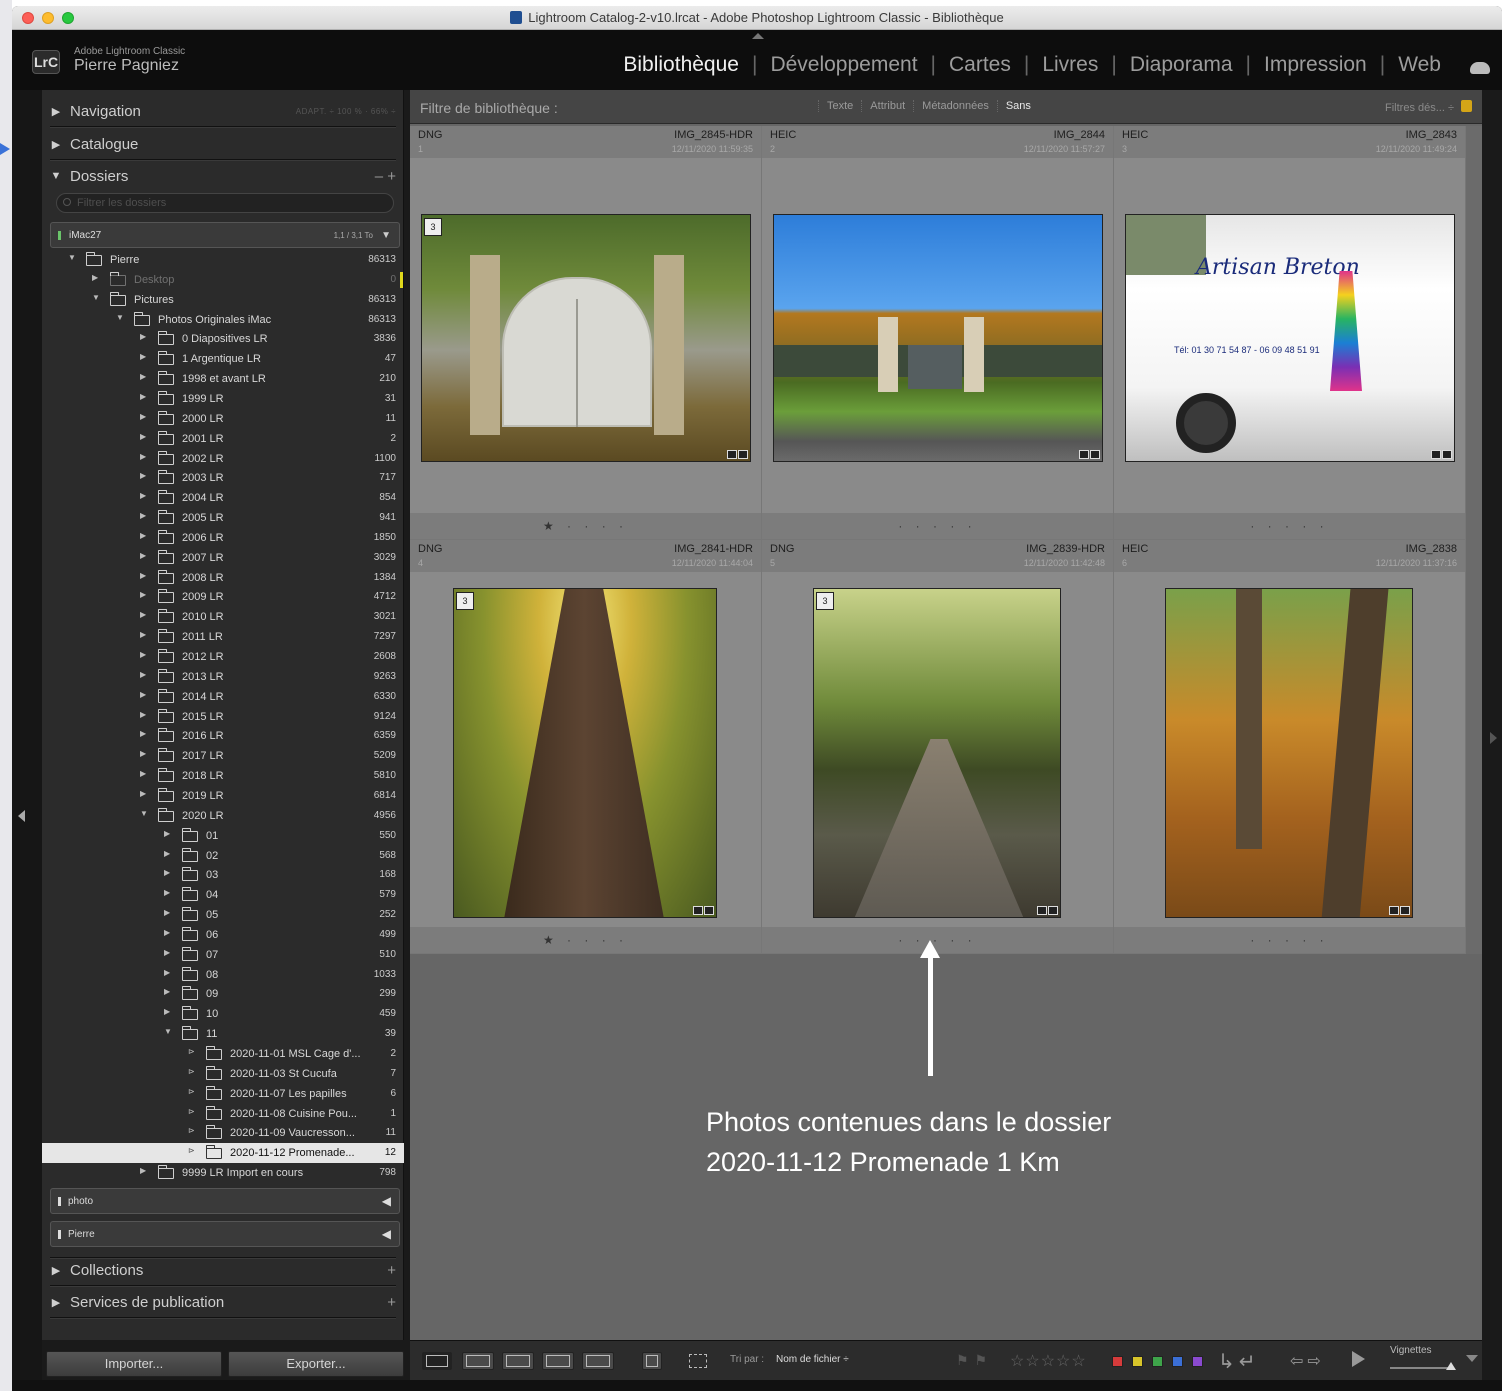 The width and height of the screenshot is (1506, 1391). Describe the element at coordinates (1048, 1361) in the screenshot. I see `rating-stars: ☆☆☆☆☆` at that location.